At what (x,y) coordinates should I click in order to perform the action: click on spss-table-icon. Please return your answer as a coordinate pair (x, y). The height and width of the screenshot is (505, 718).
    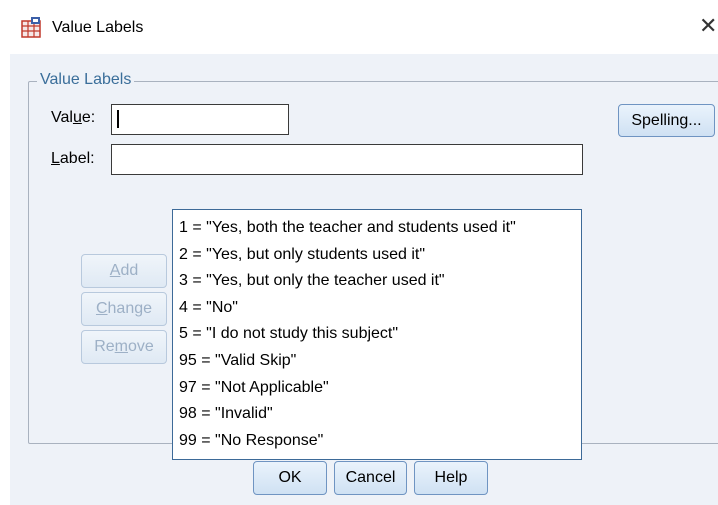
    Looking at the image, I should click on (32, 28).